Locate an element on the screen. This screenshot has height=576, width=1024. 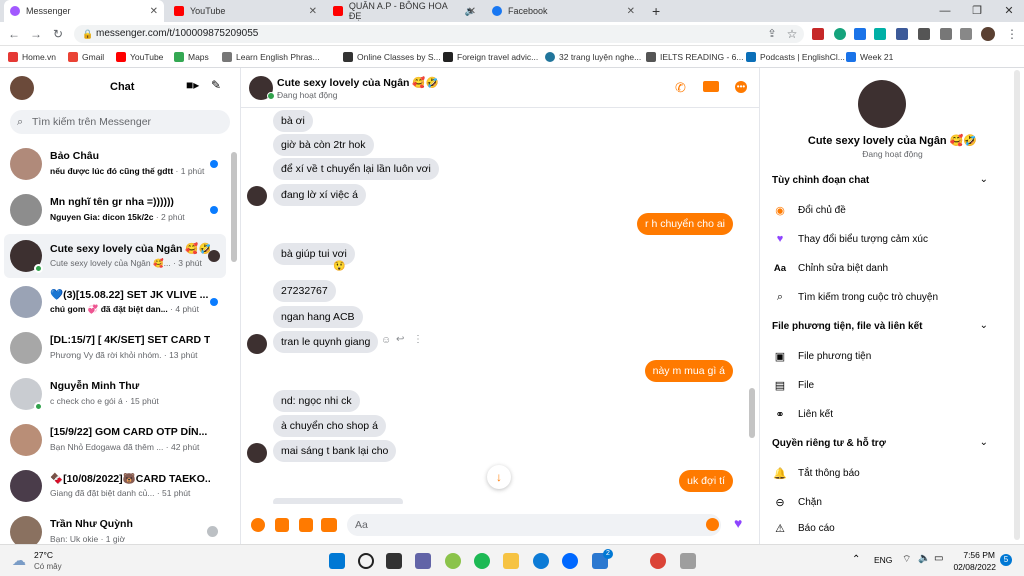
puzzle-icon is located at coordinates (924, 34).